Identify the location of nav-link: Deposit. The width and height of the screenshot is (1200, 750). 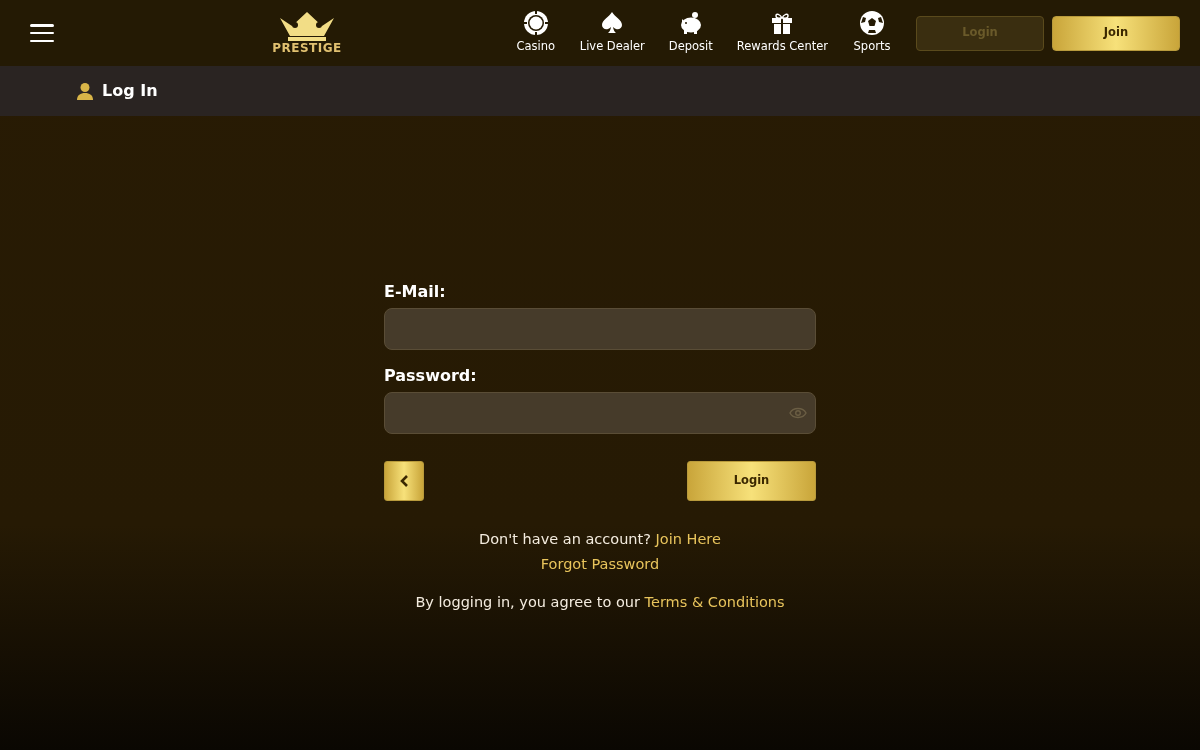
(690, 33).